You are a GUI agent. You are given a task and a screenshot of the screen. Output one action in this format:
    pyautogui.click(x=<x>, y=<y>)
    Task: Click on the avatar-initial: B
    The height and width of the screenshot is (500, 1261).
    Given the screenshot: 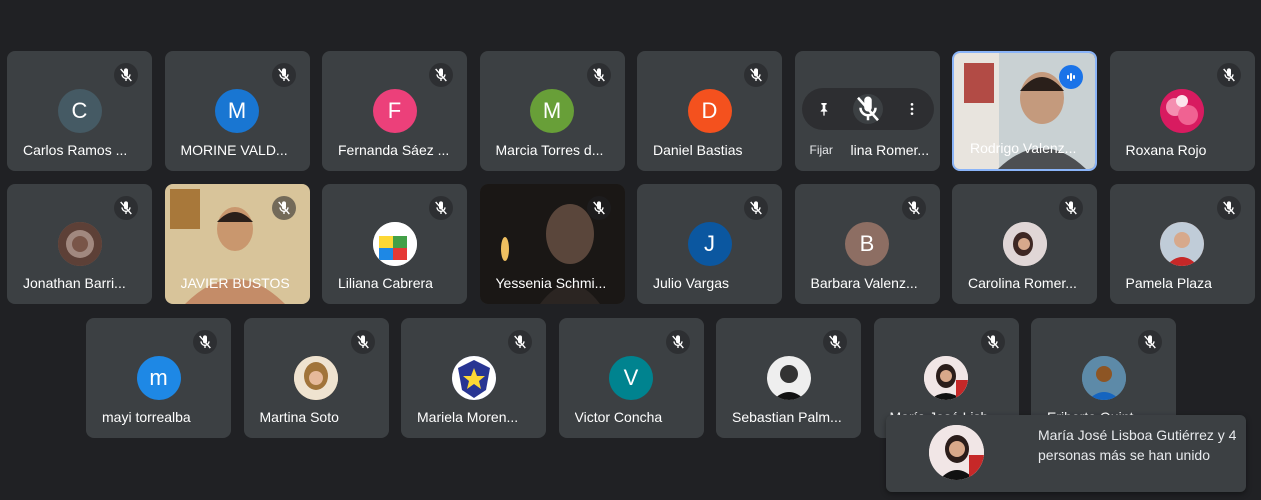 What is the action you would take?
    pyautogui.click(x=867, y=243)
    